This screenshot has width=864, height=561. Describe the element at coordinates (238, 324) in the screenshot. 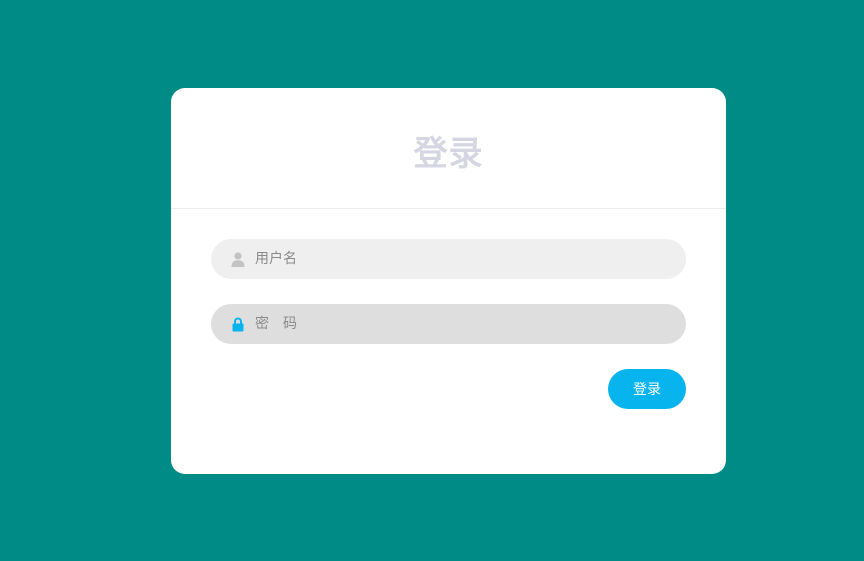

I see `lock-icon` at that location.